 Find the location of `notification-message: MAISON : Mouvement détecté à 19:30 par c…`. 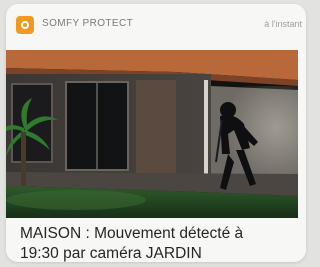

notification-message: MAISON : Mouvement détecté à 19:30 par c… is located at coordinates (155, 243).